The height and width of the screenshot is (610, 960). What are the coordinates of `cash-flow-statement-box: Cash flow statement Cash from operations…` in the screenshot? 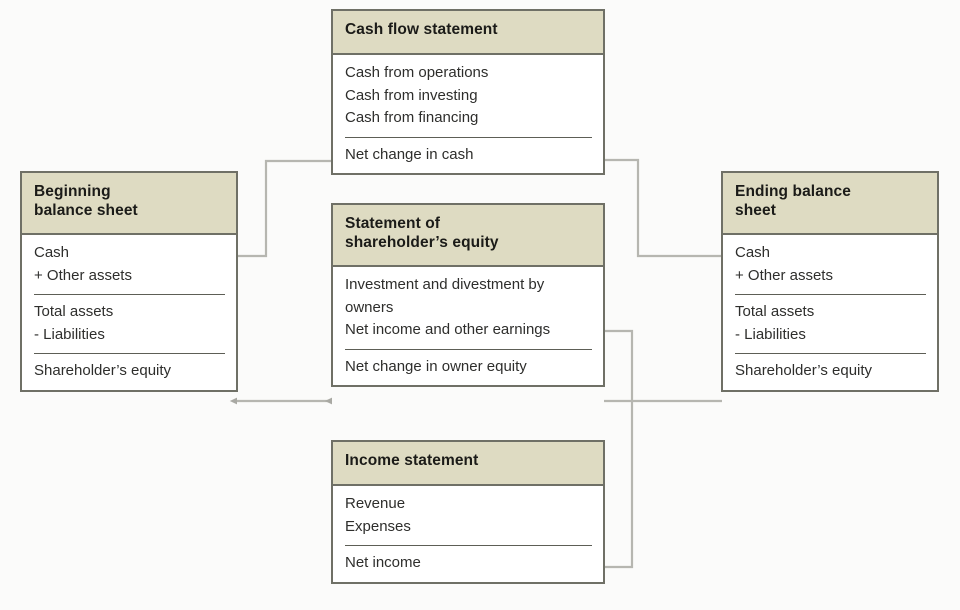 It's located at (468, 92).